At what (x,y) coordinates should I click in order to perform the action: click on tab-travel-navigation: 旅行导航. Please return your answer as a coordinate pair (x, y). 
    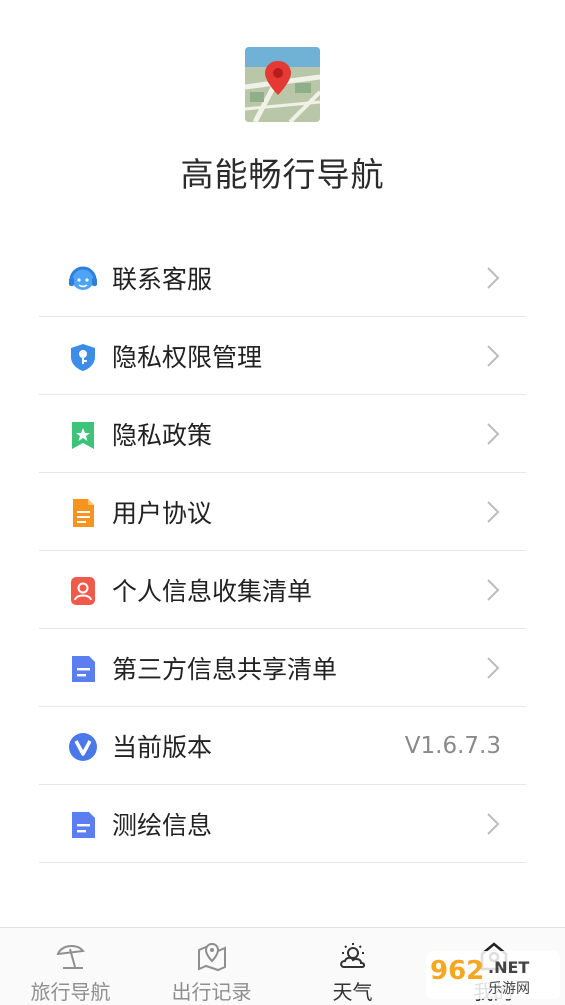
    Looking at the image, I should click on (70, 966).